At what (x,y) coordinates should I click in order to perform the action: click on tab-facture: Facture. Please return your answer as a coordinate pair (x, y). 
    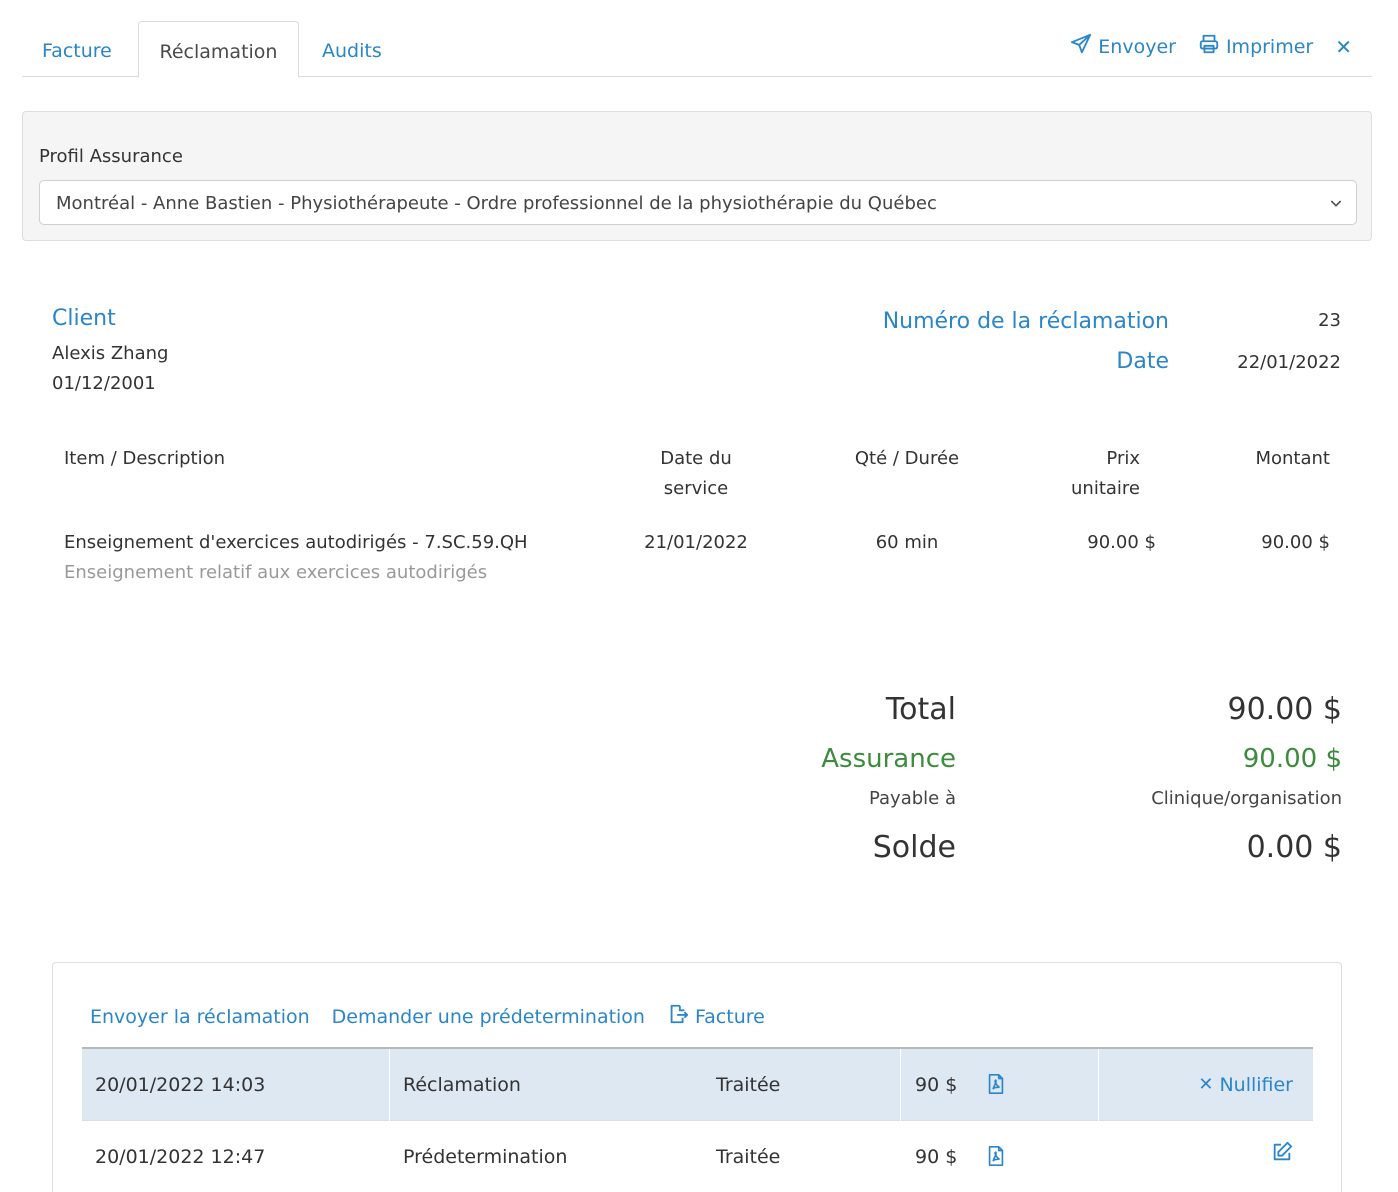
    Looking at the image, I should click on (77, 49).